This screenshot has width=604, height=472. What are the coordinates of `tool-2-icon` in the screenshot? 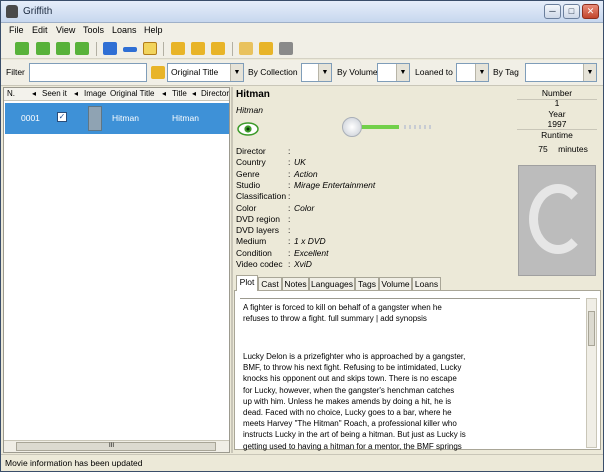 It's located at (198, 48).